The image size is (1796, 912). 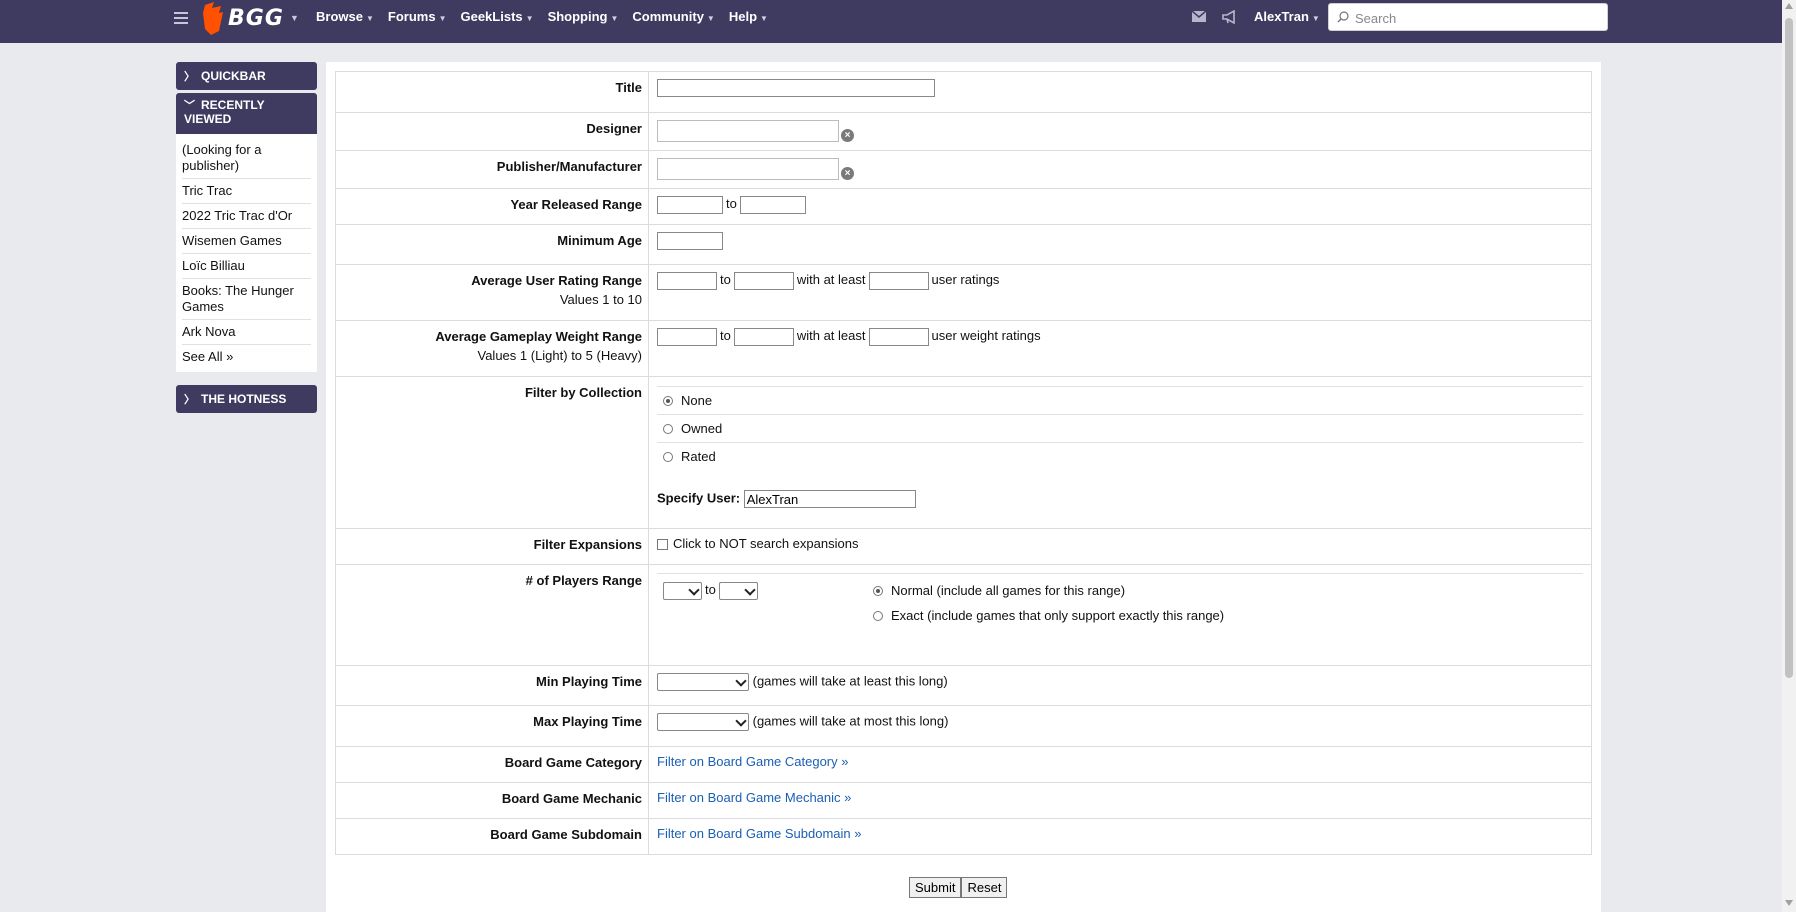 What do you see at coordinates (1120, 726) in the screenshot?
I see `max-time-cell: (games will take at most this long)` at bounding box center [1120, 726].